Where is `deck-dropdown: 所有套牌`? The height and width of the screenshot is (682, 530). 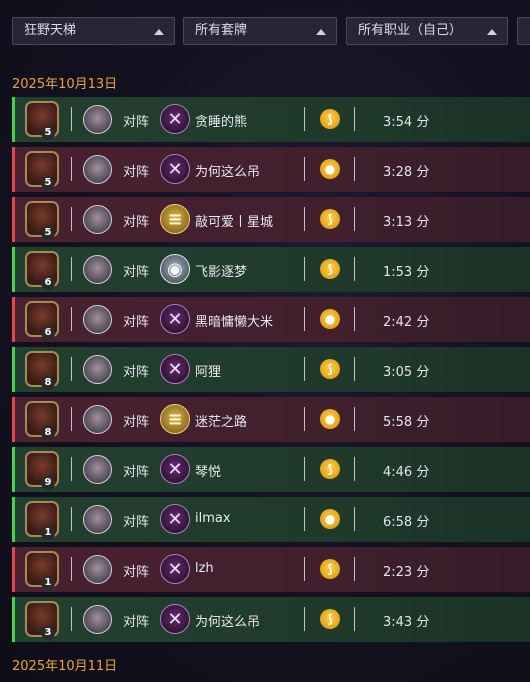
deck-dropdown: 所有套牌 is located at coordinates (260, 31).